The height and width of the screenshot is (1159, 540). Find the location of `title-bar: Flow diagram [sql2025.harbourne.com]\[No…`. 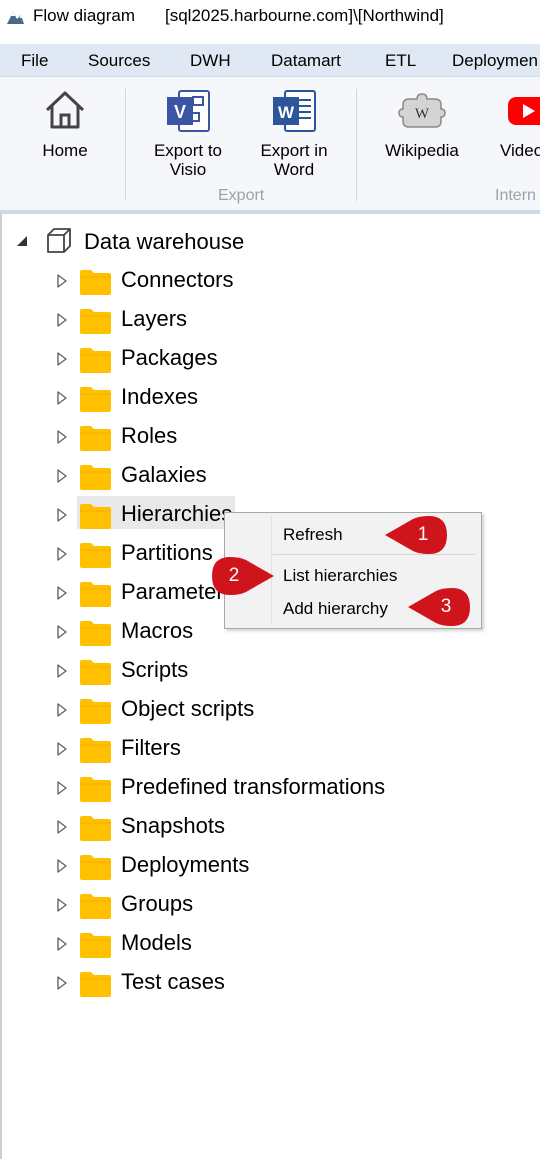

title-bar: Flow diagram [sql2025.harbourne.com]\[No… is located at coordinates (270, 17).